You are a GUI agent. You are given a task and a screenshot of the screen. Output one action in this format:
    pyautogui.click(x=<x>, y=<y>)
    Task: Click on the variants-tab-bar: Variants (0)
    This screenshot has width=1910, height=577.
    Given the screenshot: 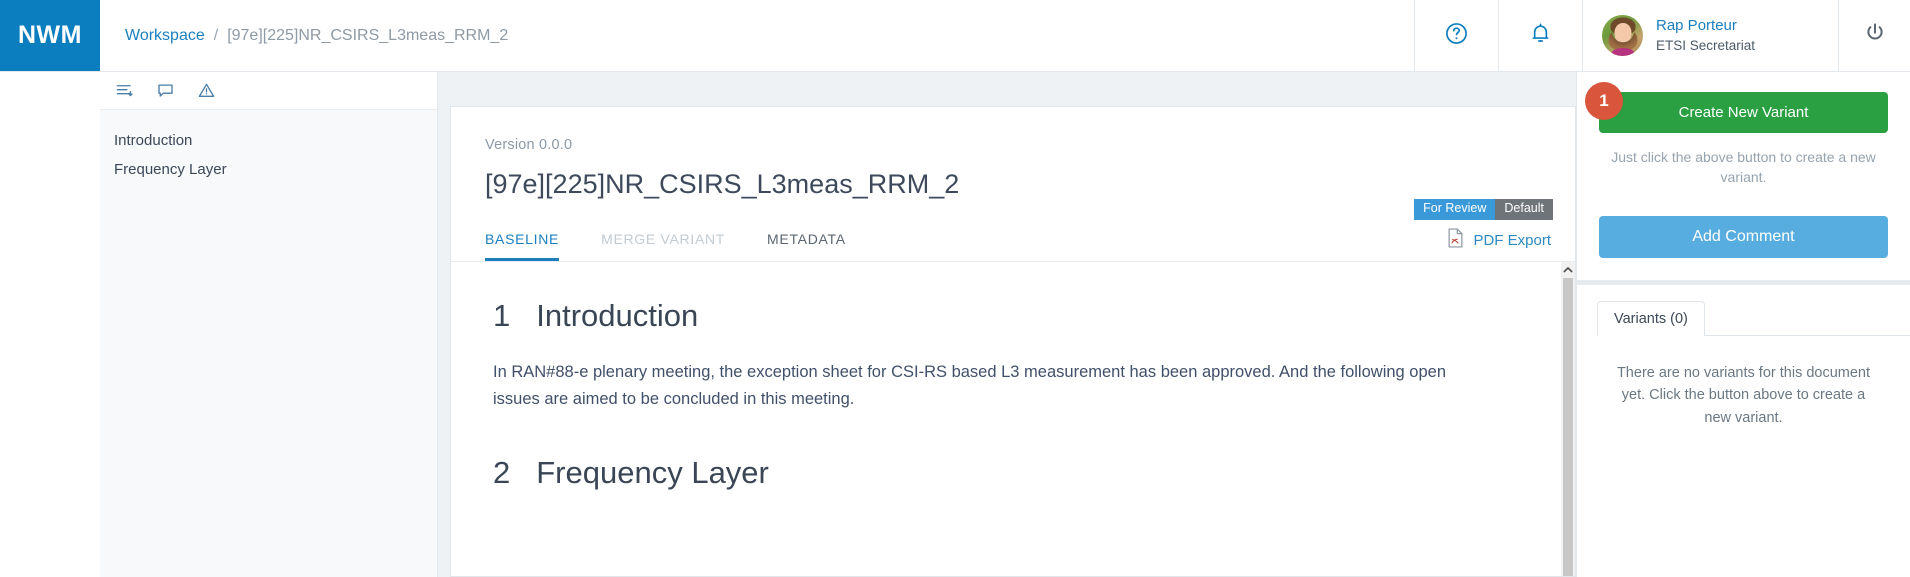 What is the action you would take?
    pyautogui.click(x=1743, y=310)
    